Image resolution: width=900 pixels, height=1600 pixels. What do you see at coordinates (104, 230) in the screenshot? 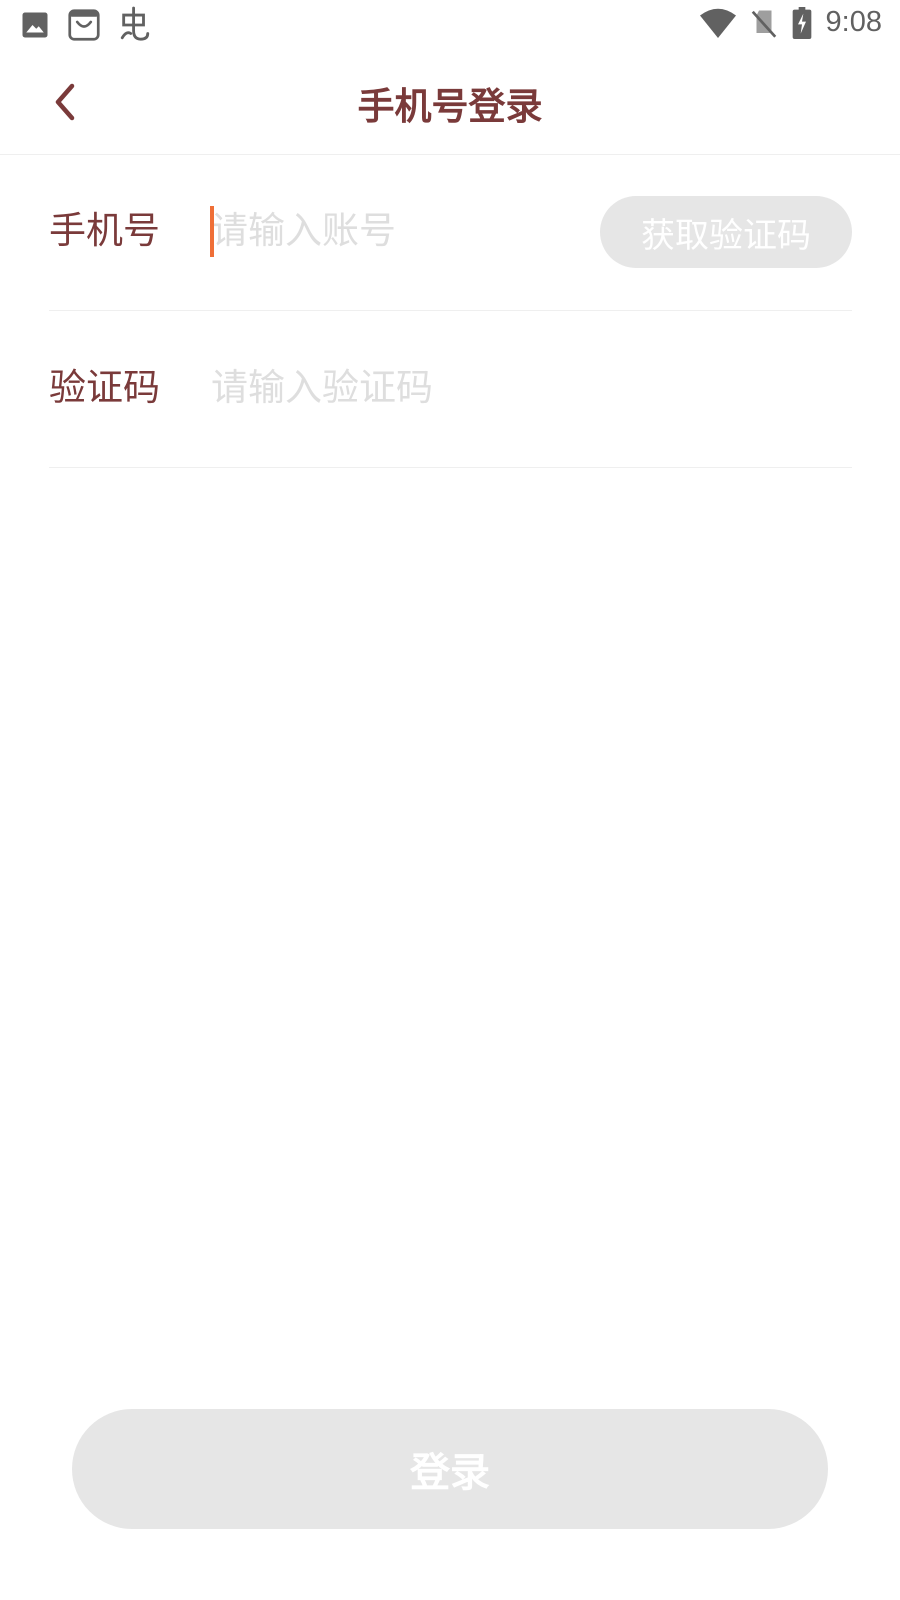
I see `phone-label: 手机号` at bounding box center [104, 230].